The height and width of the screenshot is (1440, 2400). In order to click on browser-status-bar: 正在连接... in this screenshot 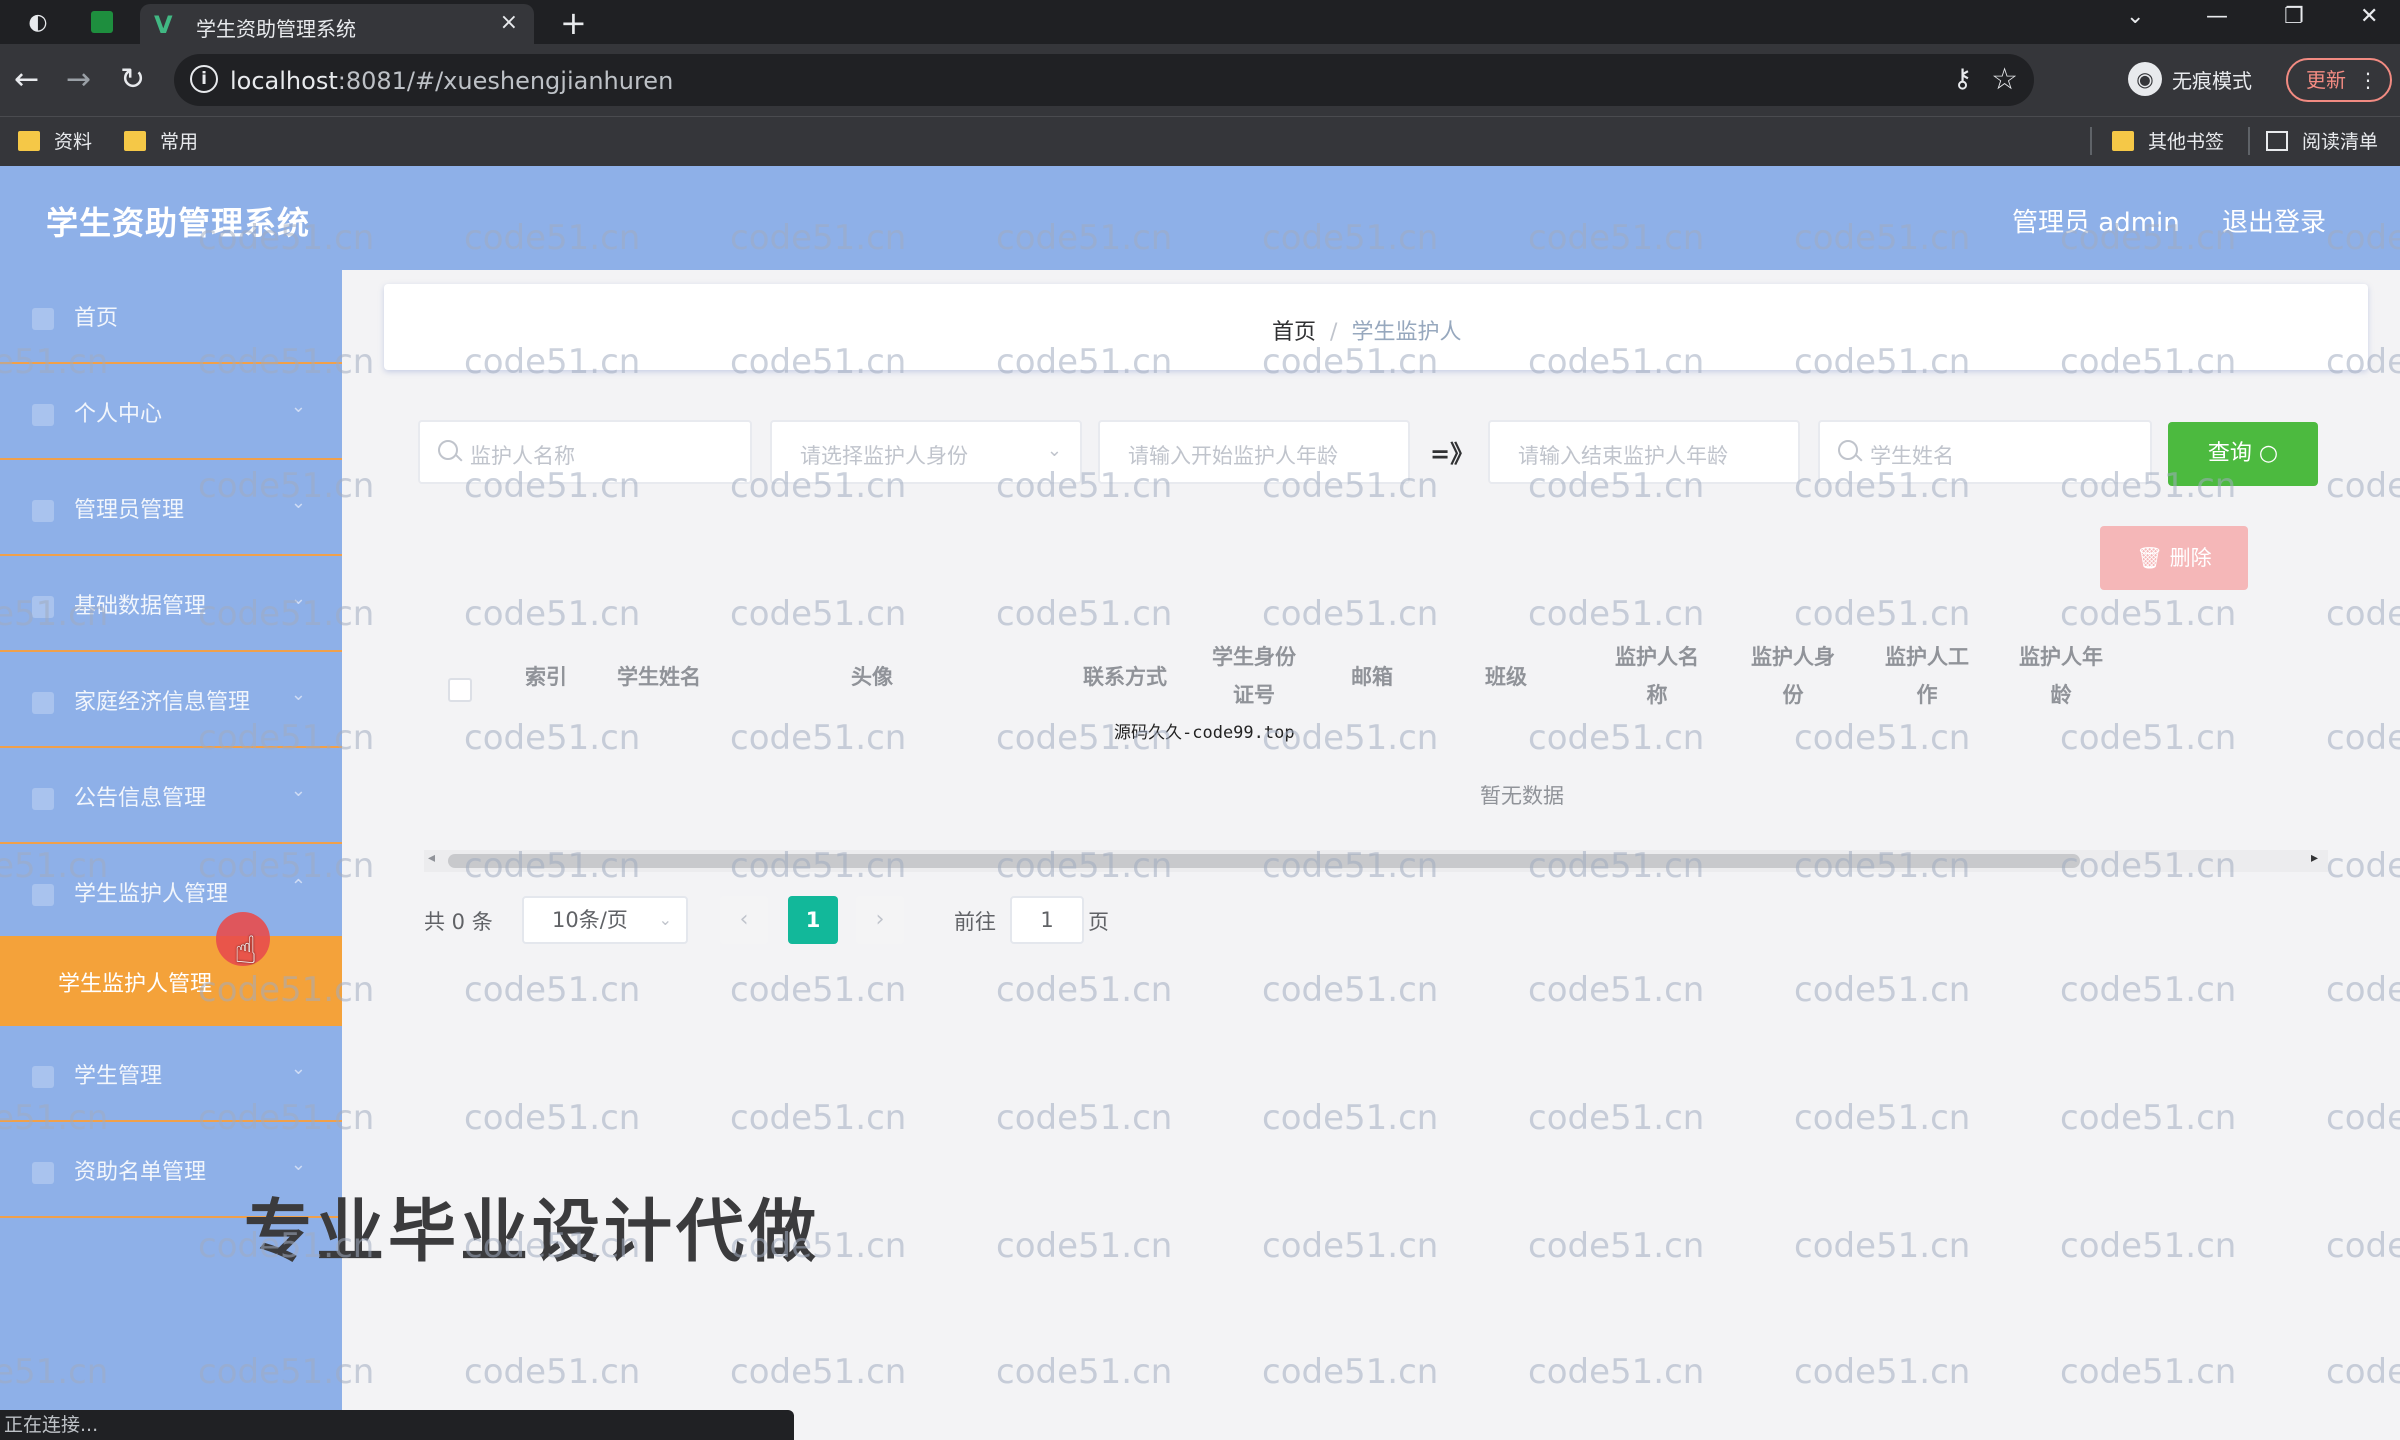, I will do `click(397, 1425)`.